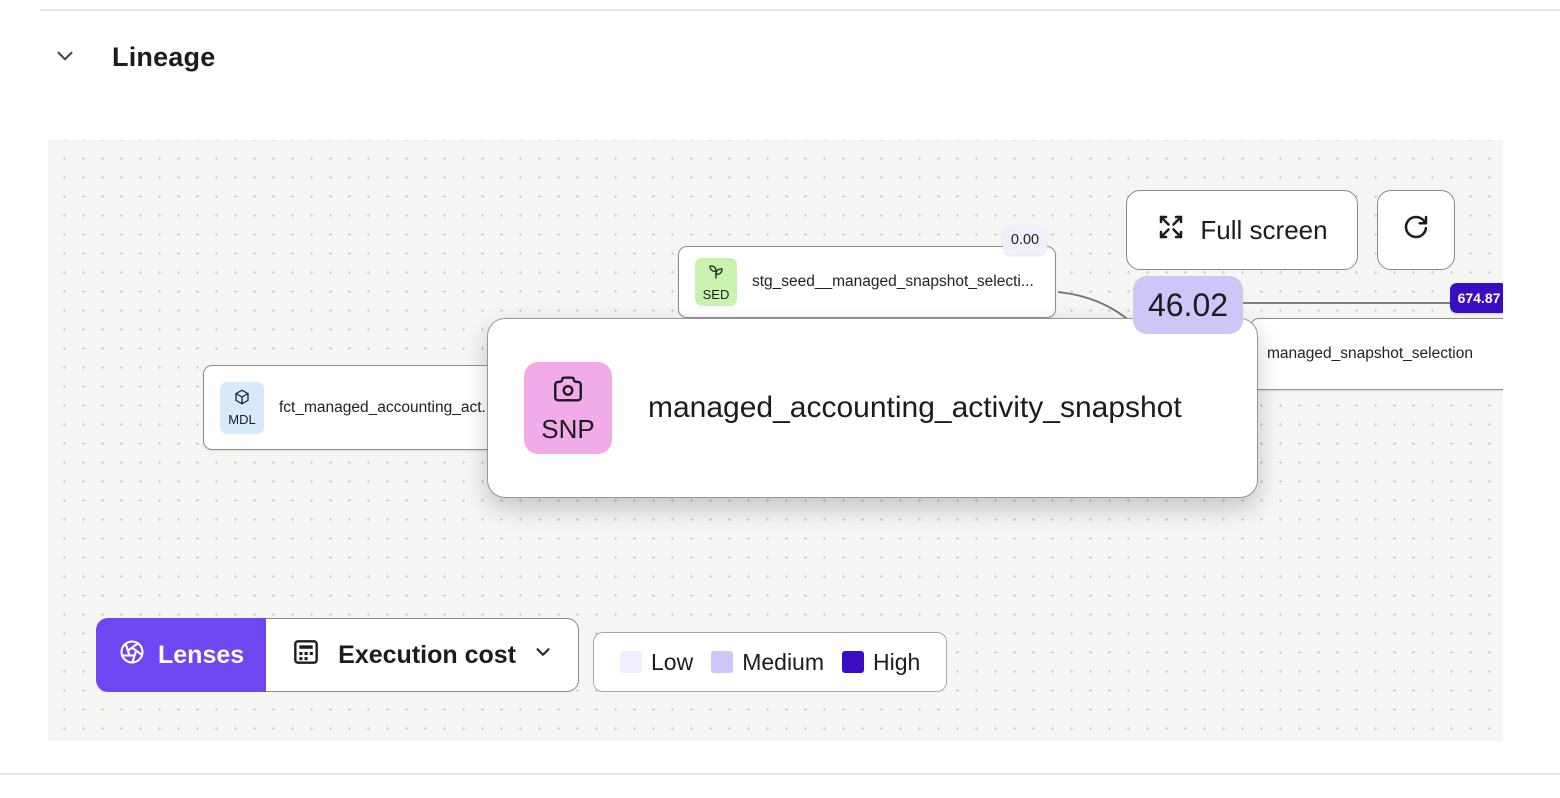 The height and width of the screenshot is (798, 1560). I want to click on full-screen-button: Full screen, so click(1242, 230).